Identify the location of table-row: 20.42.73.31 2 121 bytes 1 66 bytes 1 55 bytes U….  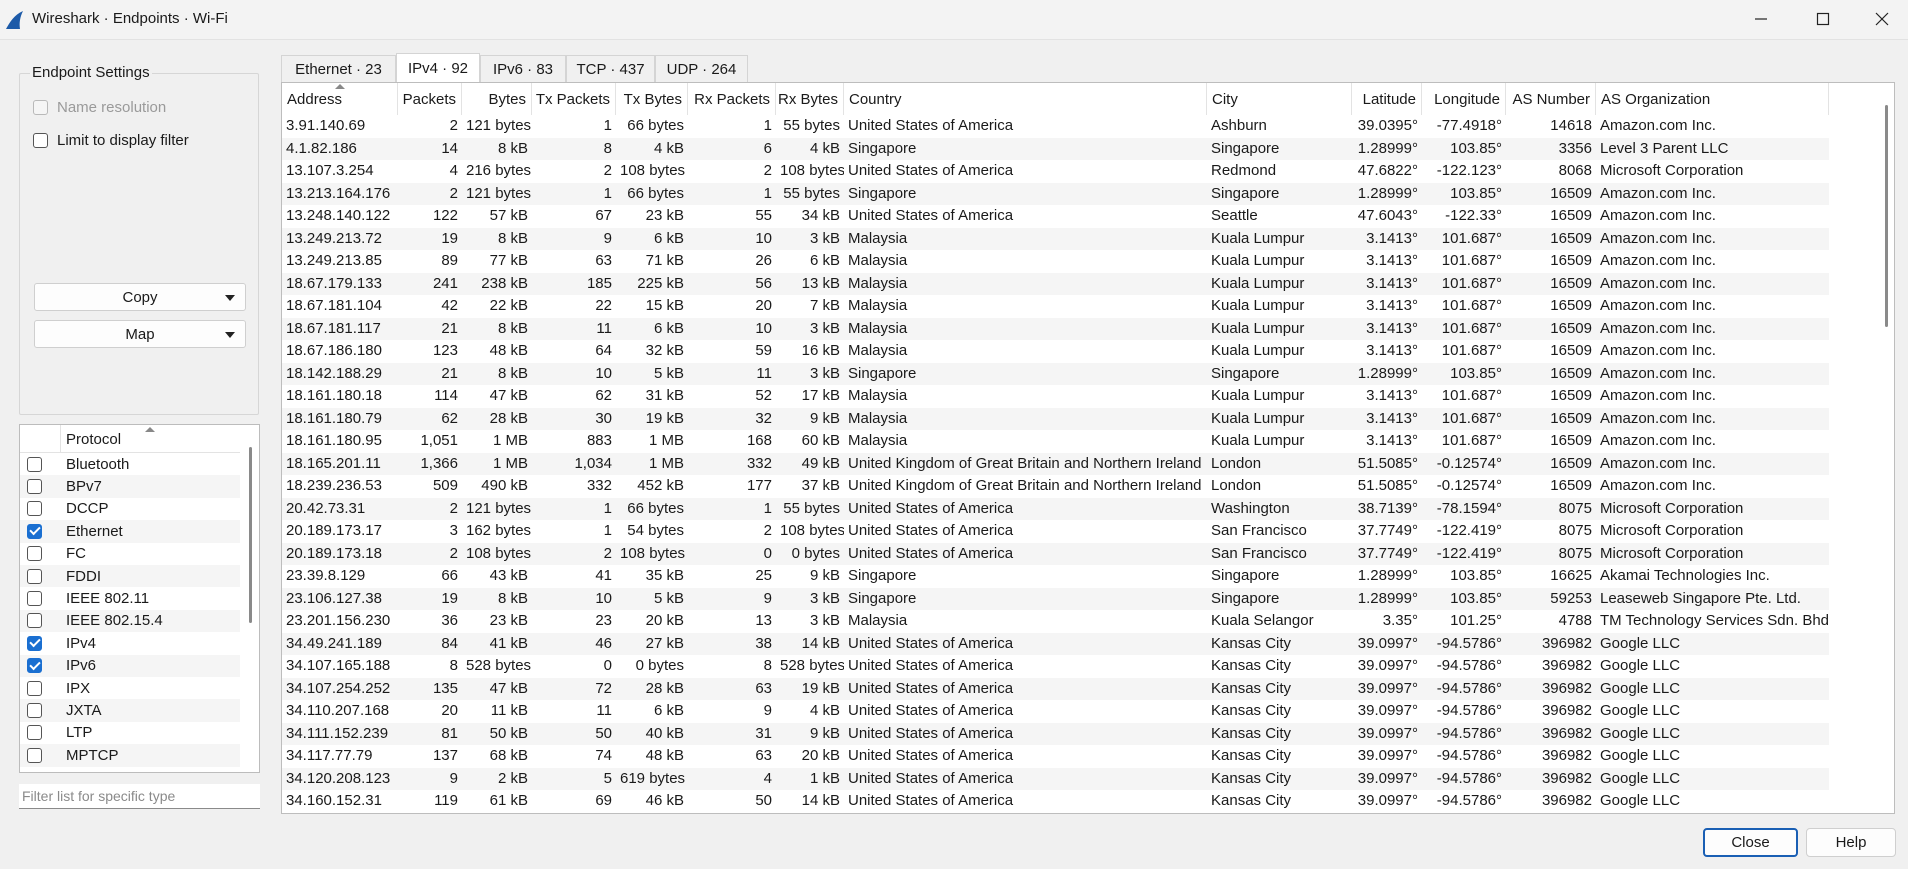
(1055, 508).